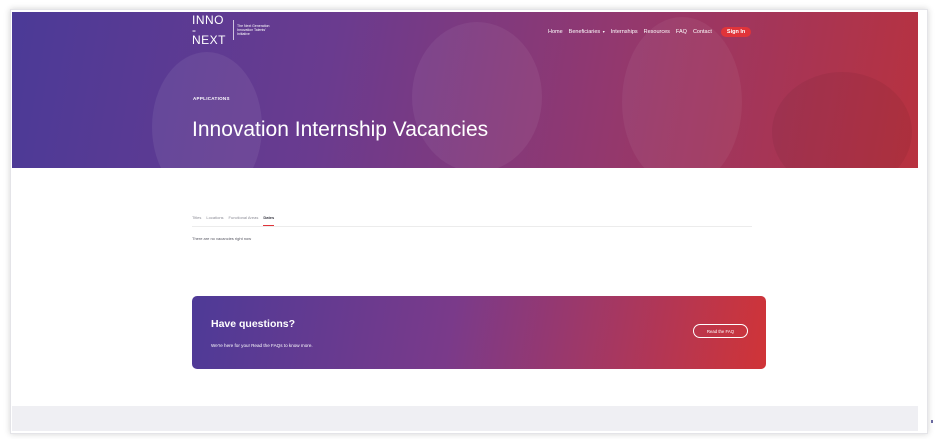 Image resolution: width=938 pixels, height=439 pixels. What do you see at coordinates (269, 220) in the screenshot?
I see `tab-dates: Dates` at bounding box center [269, 220].